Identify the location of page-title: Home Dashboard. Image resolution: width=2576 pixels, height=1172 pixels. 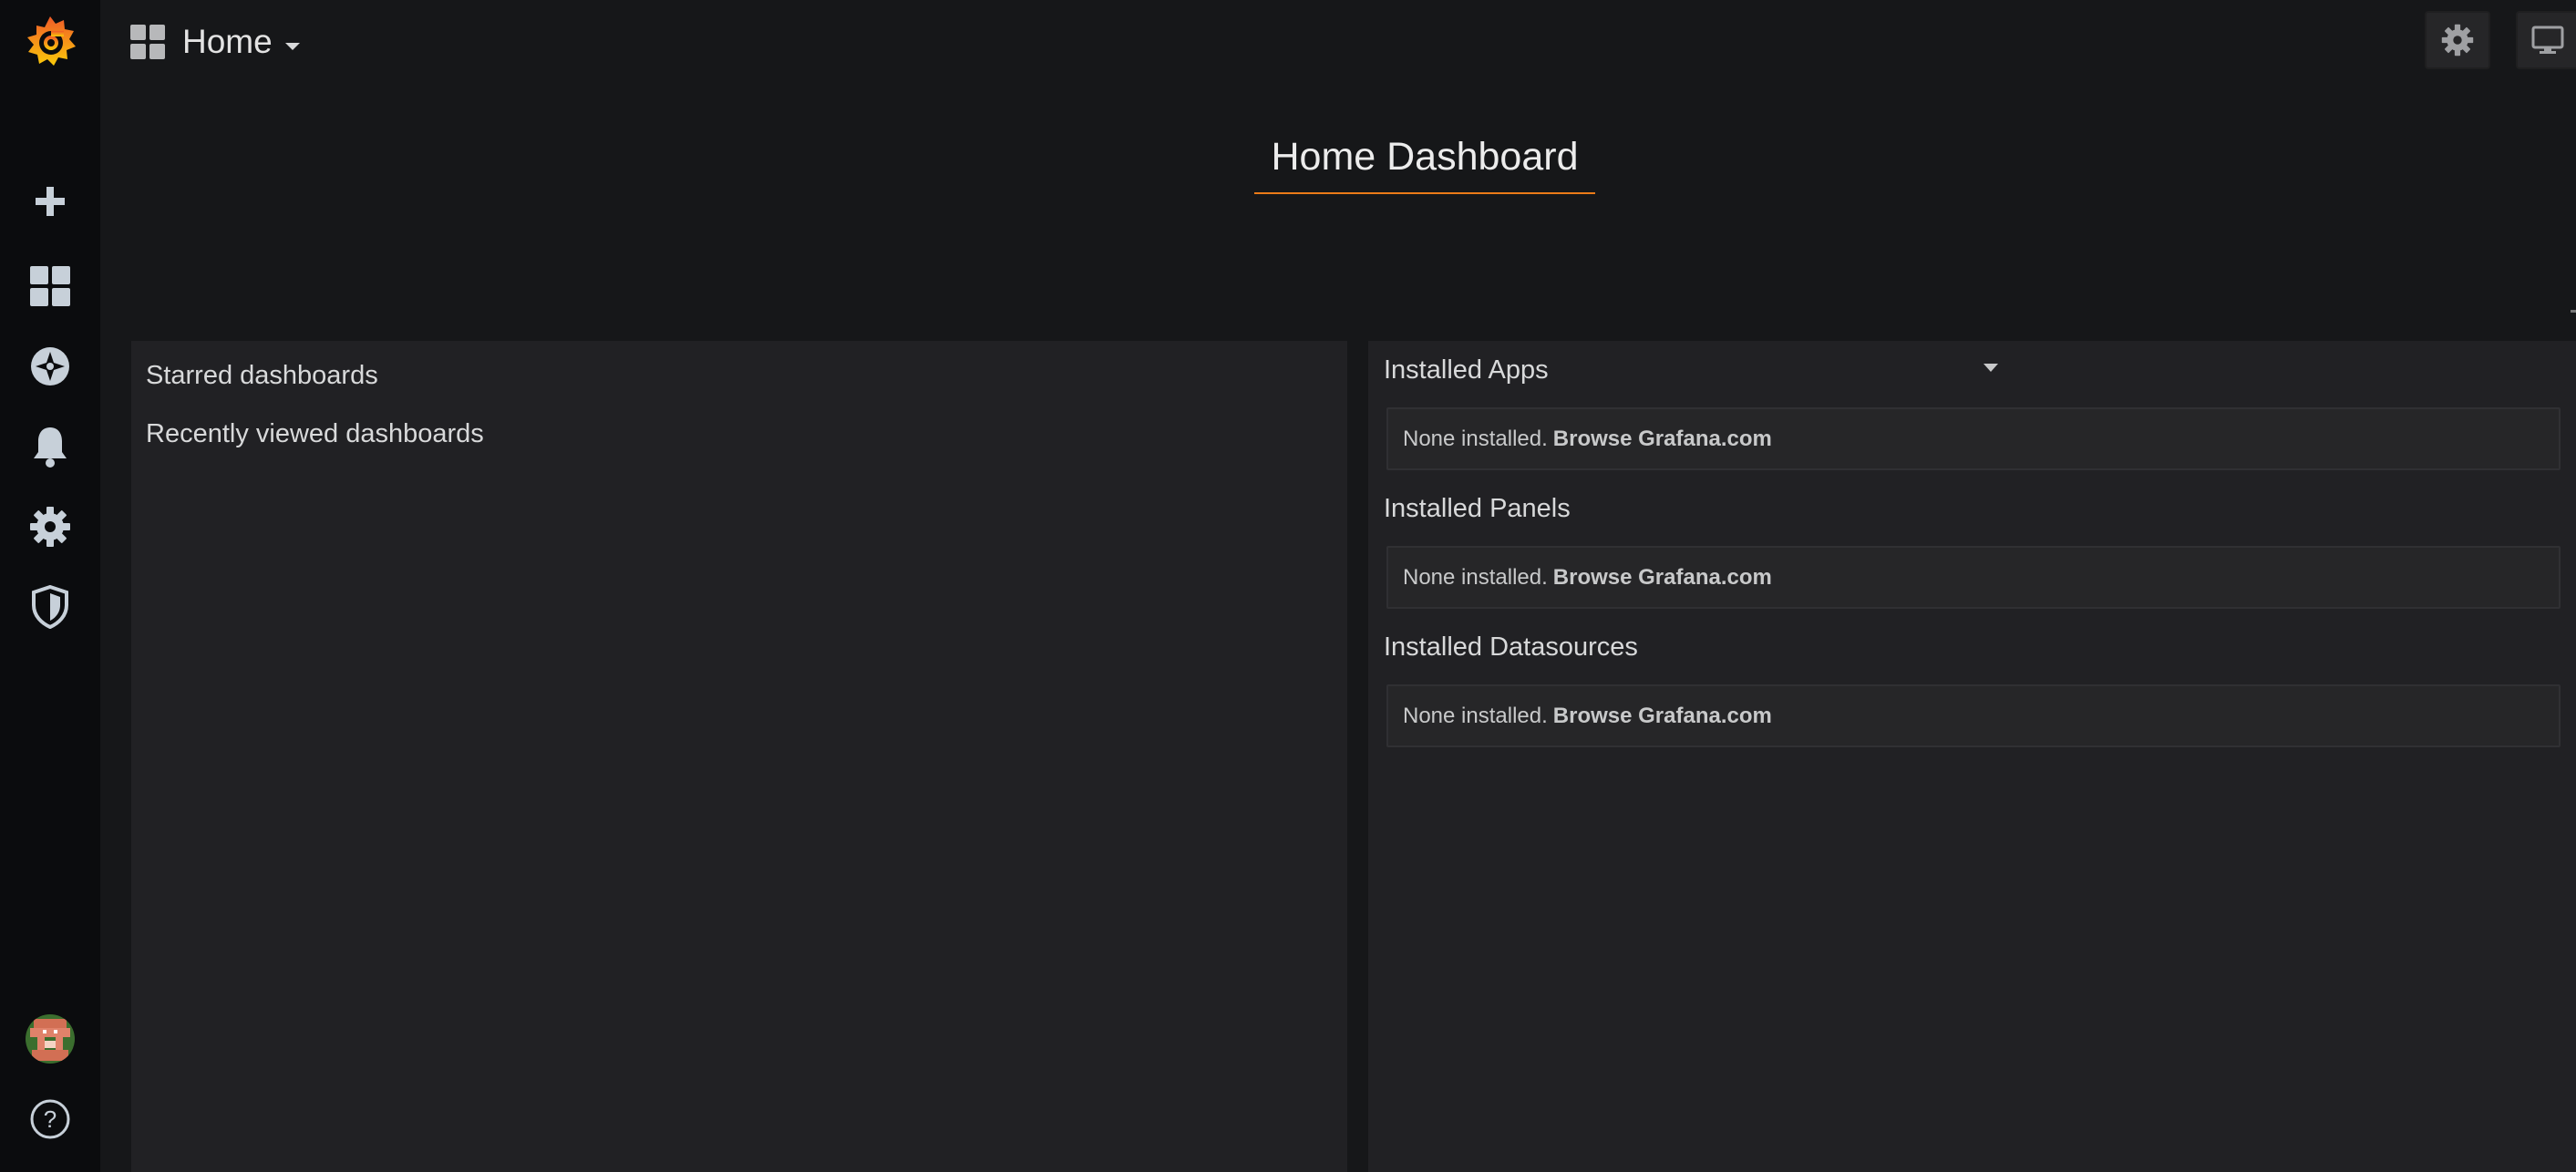
(1424, 164).